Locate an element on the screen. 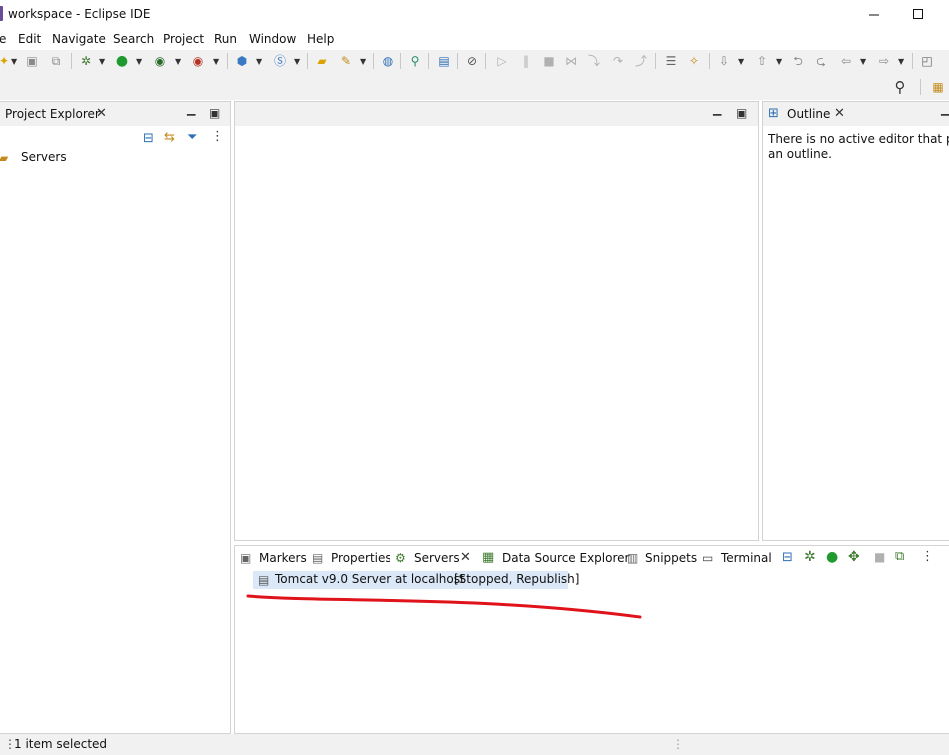 This screenshot has height=755, width=949. tab-properties: Properties is located at coordinates (361, 558).